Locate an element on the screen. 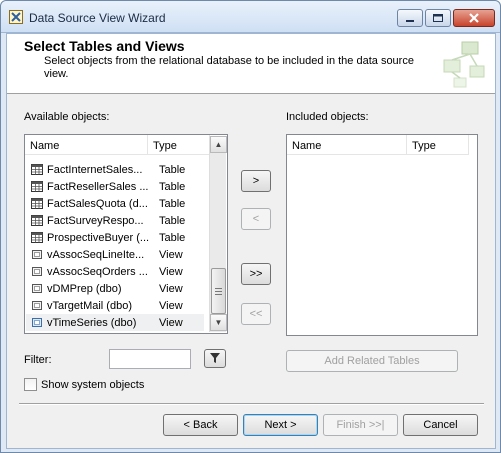 This screenshot has width=501, height=453. remove-all-button: << is located at coordinates (256, 314).